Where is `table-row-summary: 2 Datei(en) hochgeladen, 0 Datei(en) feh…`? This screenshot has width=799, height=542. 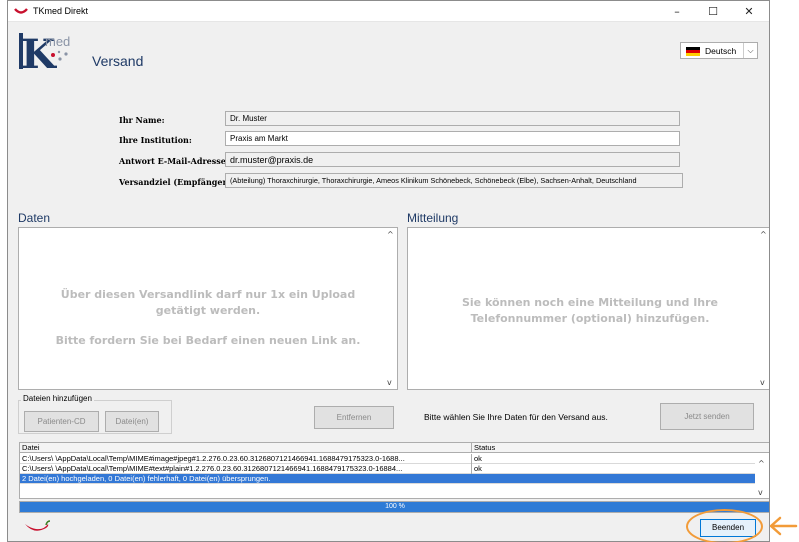
table-row-summary: 2 Datei(en) hochgeladen, 0 Datei(en) feh… is located at coordinates (387, 479).